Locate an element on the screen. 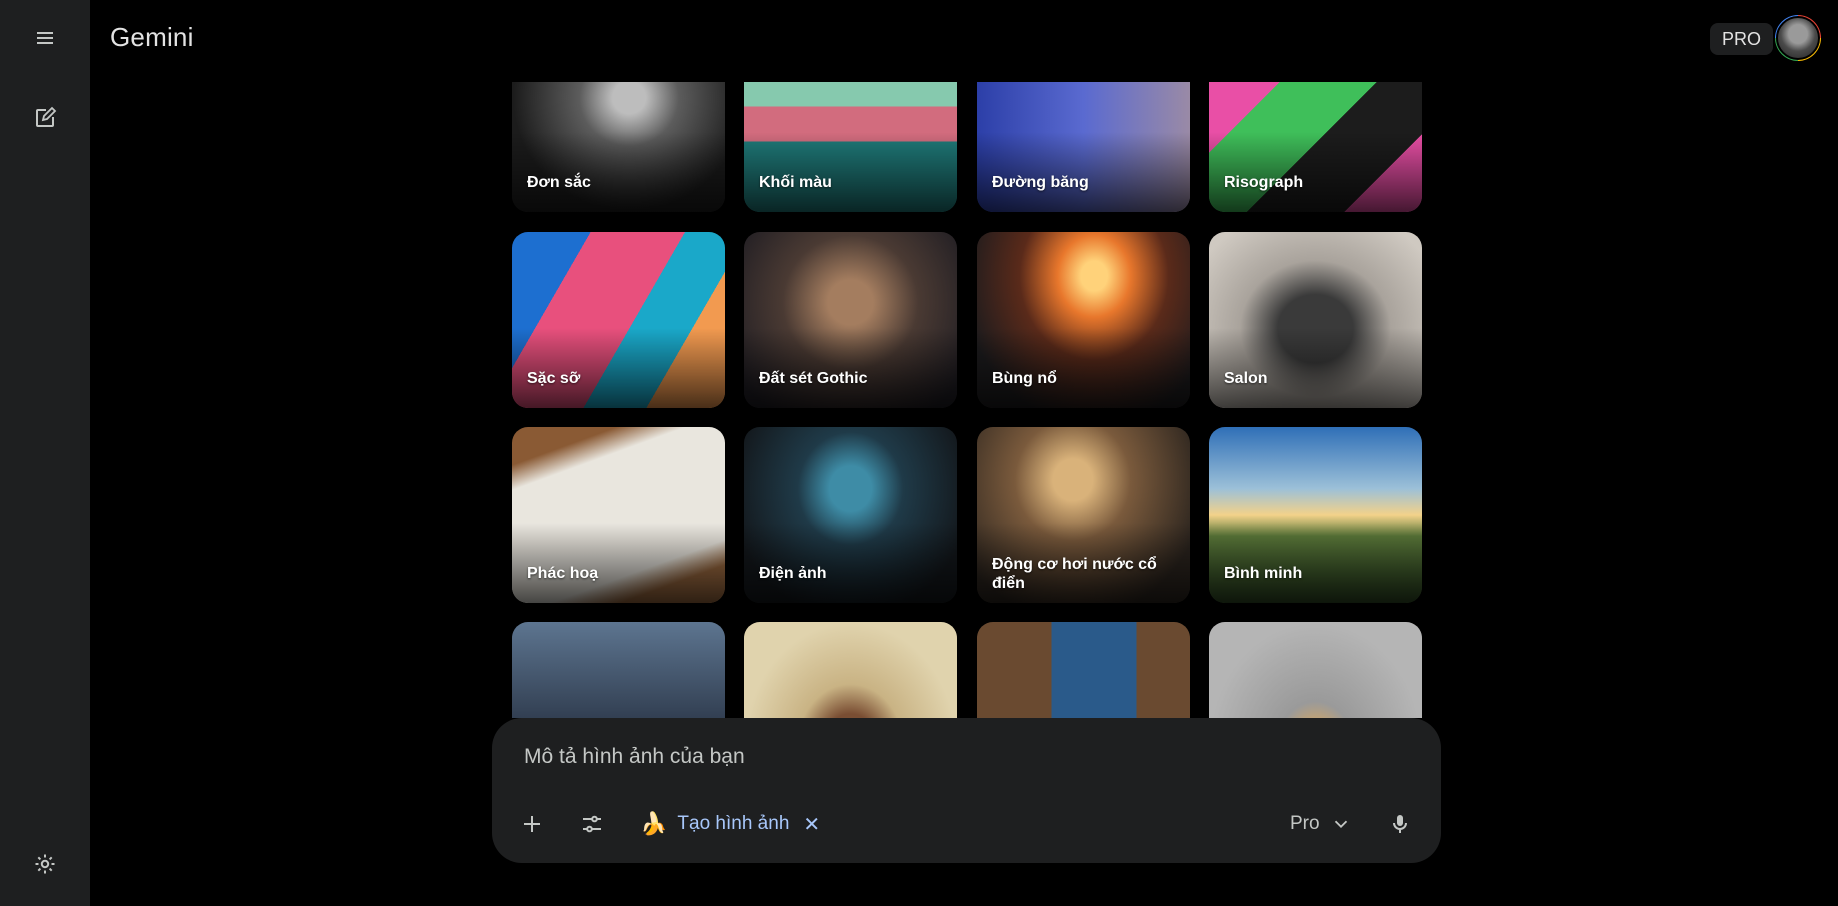  style-card-label: Bùng nổ is located at coordinates (1024, 378).